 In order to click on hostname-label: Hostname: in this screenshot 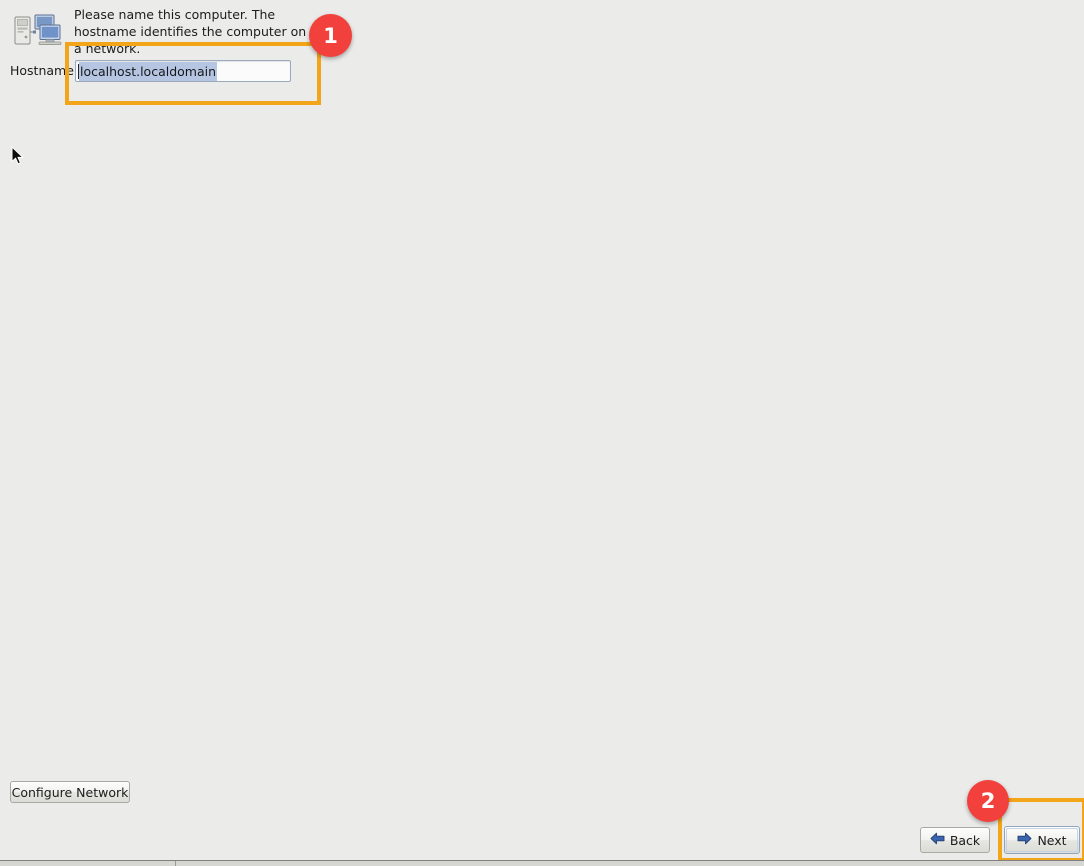, I will do `click(44, 70)`.